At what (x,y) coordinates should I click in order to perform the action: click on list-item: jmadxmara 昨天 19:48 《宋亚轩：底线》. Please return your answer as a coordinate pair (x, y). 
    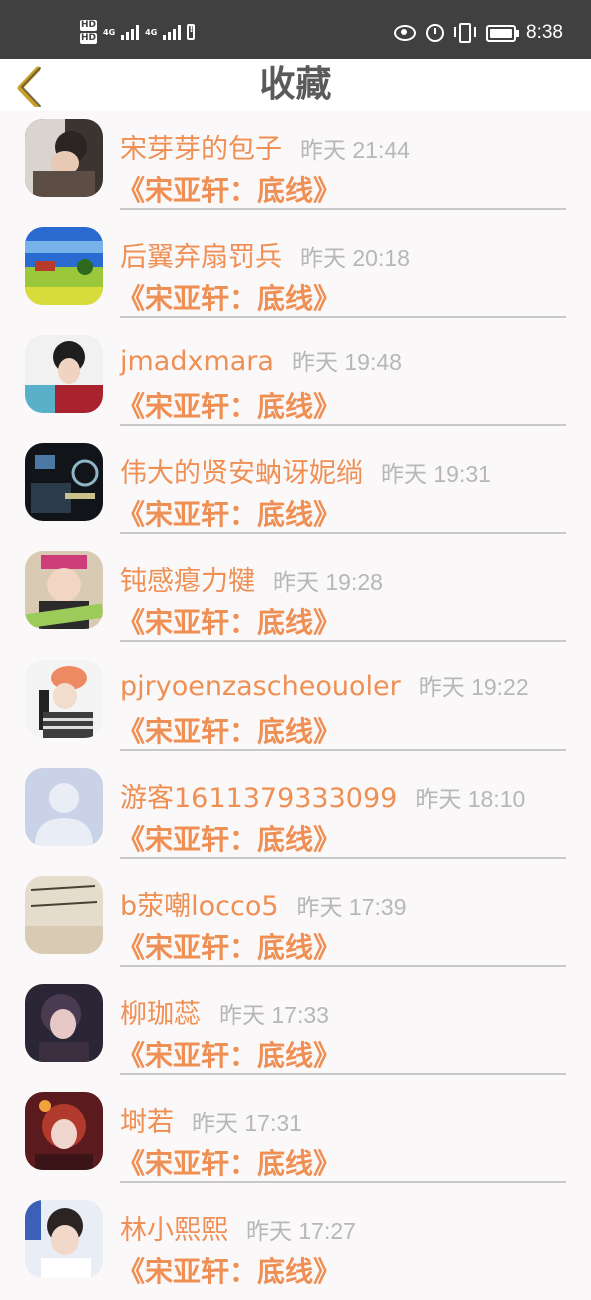
    Looking at the image, I should click on (295, 381).